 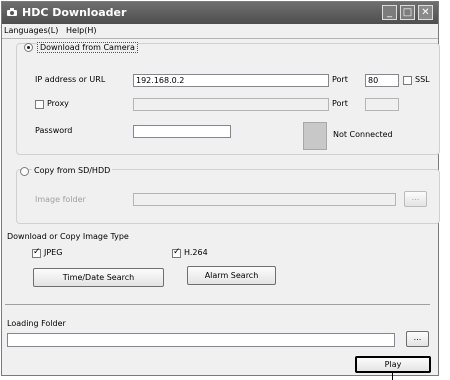 What do you see at coordinates (53, 252) in the screenshot?
I see `jpeg-label: JPEG` at bounding box center [53, 252].